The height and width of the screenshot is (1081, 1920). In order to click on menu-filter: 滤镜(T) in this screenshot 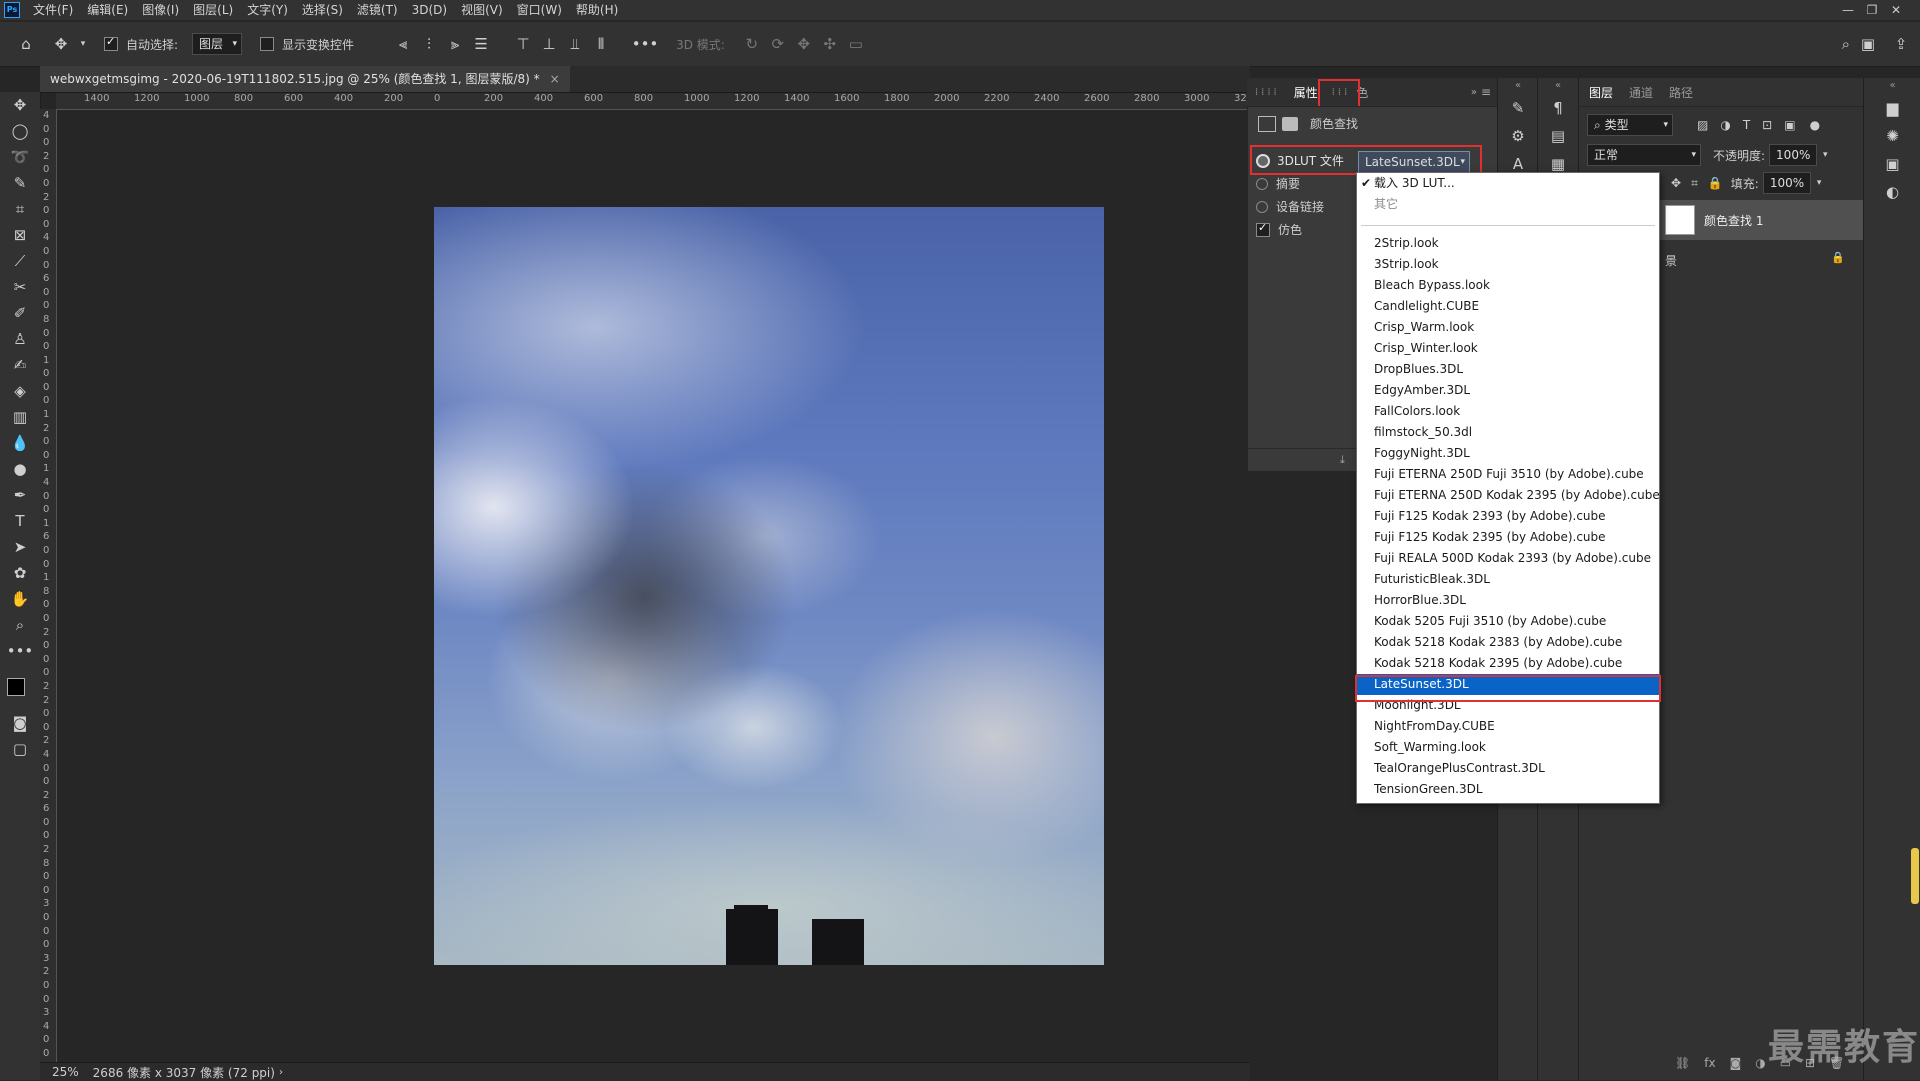, I will do `click(377, 10)`.